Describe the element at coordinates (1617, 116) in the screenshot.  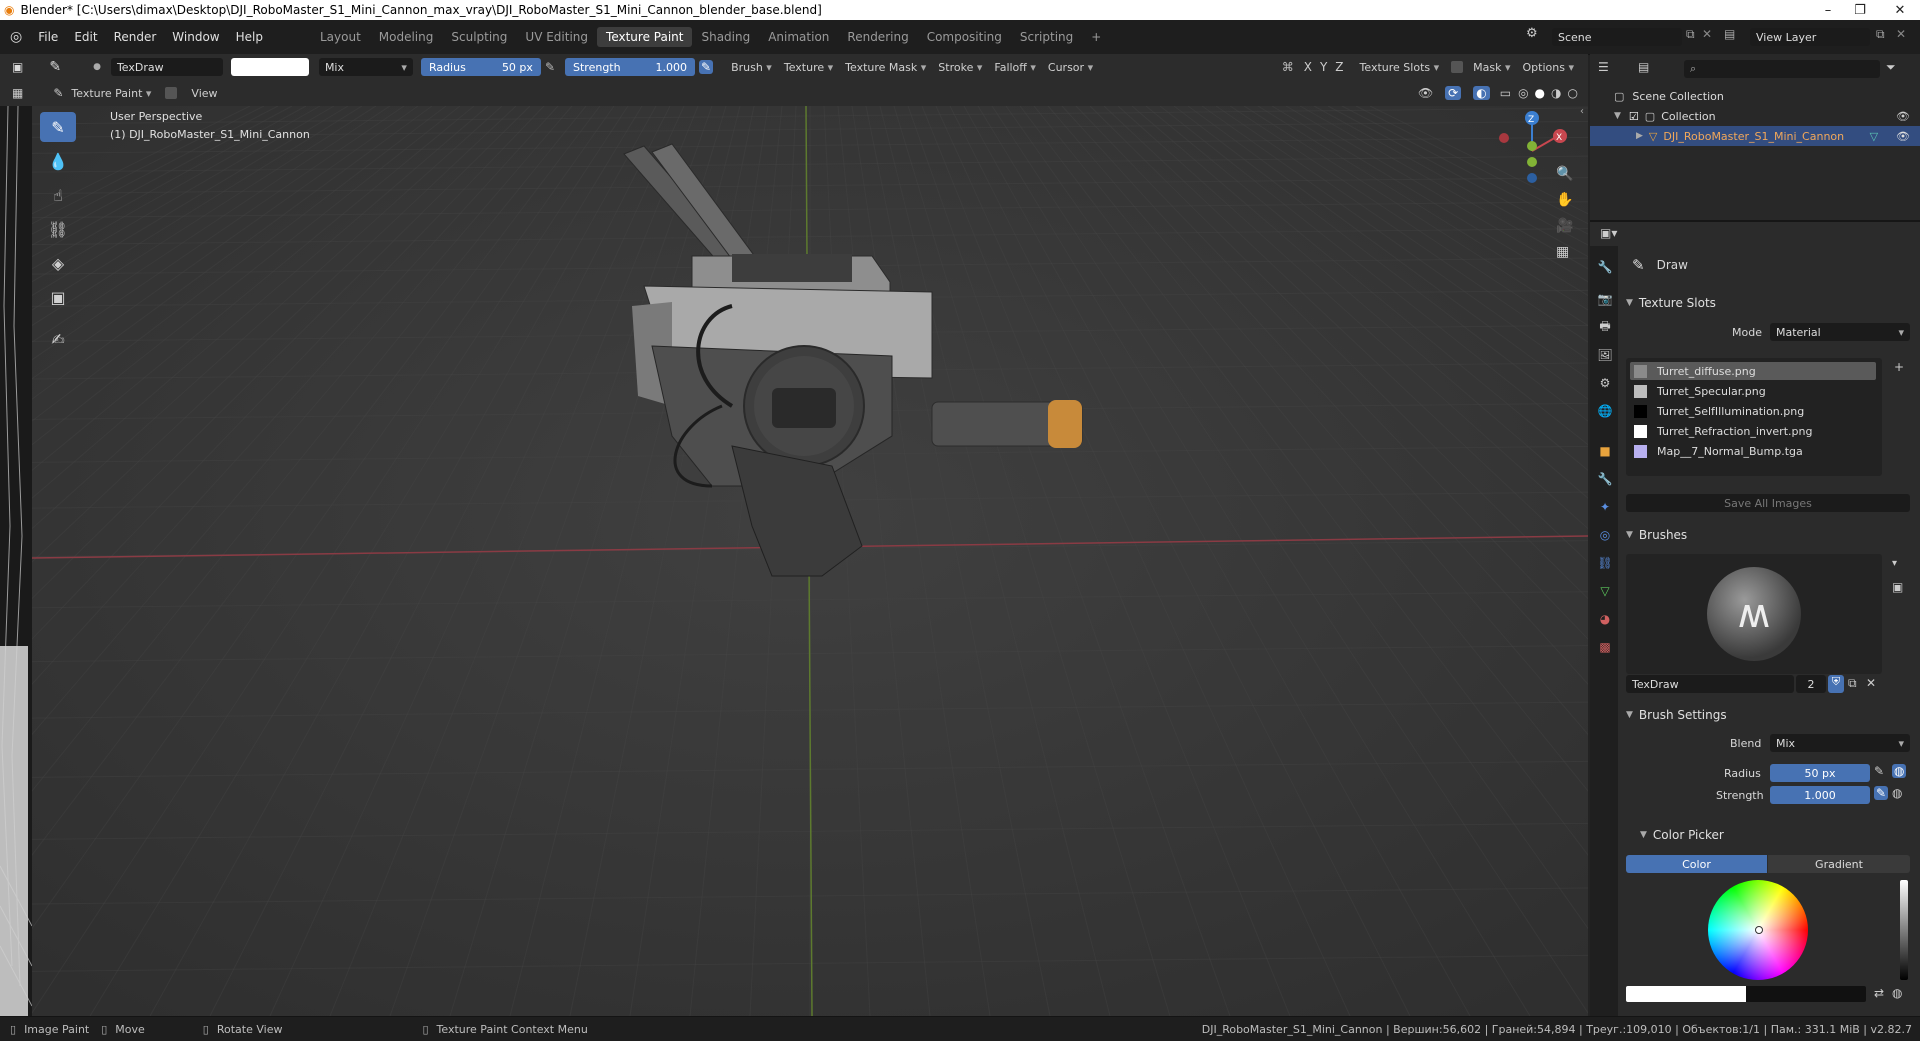
I see `expand-collection-icon: ▼` at that location.